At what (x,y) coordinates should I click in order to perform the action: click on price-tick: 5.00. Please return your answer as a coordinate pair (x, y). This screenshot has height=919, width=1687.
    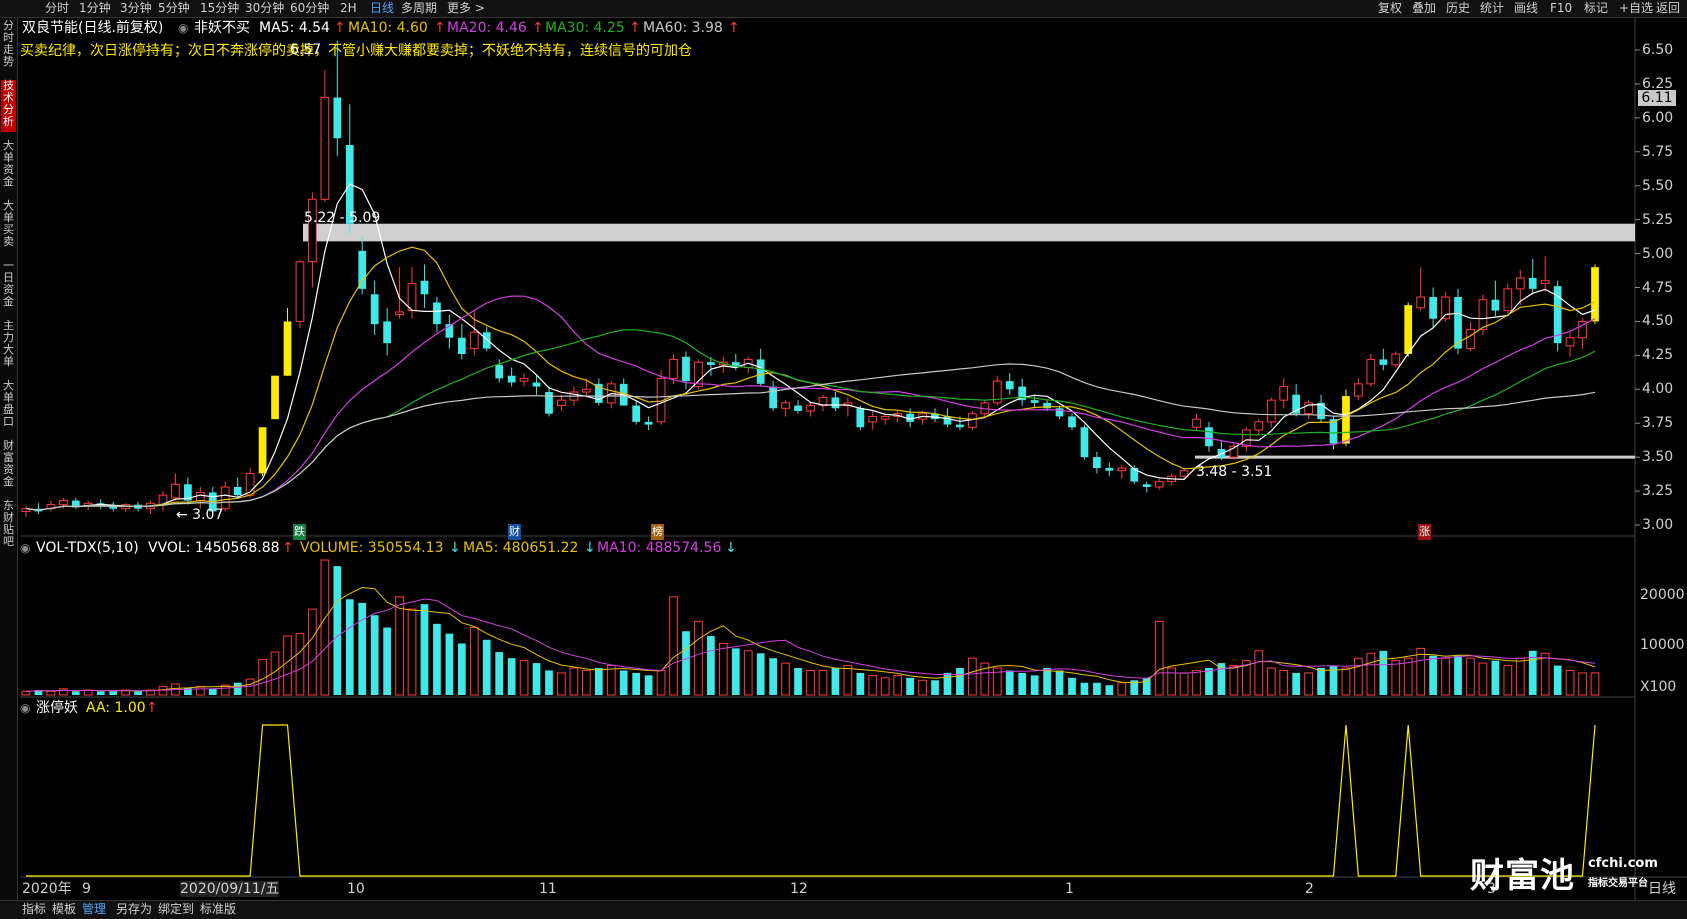
    Looking at the image, I should click on (1658, 253).